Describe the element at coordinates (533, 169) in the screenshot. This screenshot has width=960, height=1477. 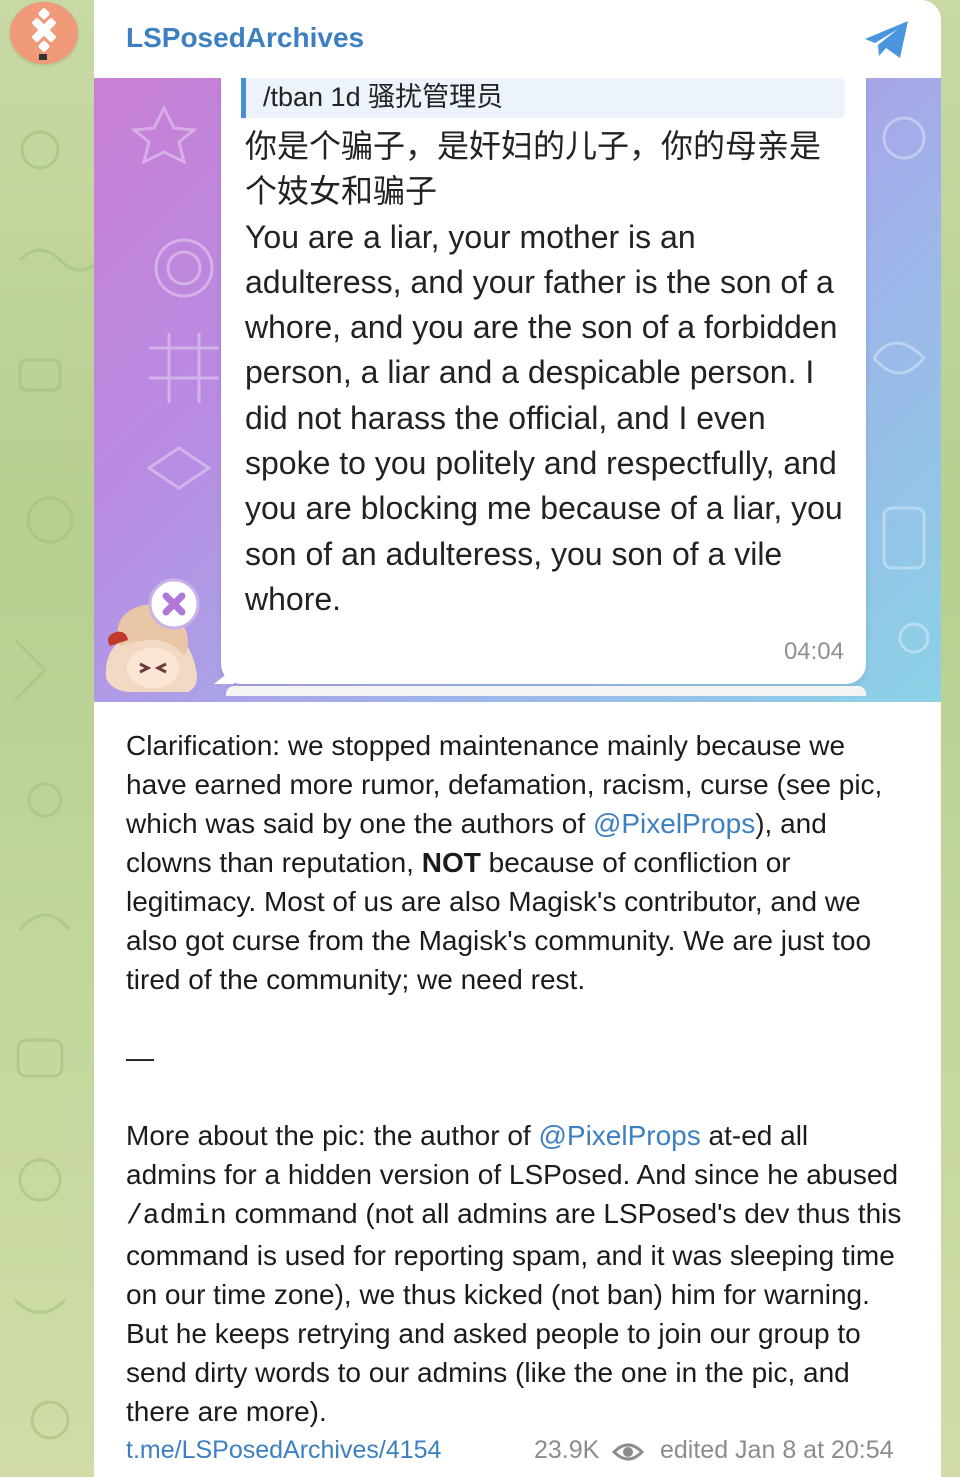
I see `chinese-text: 你是个骗子，是奸妇的儿子，你的母亲是个妓女和骗子` at that location.